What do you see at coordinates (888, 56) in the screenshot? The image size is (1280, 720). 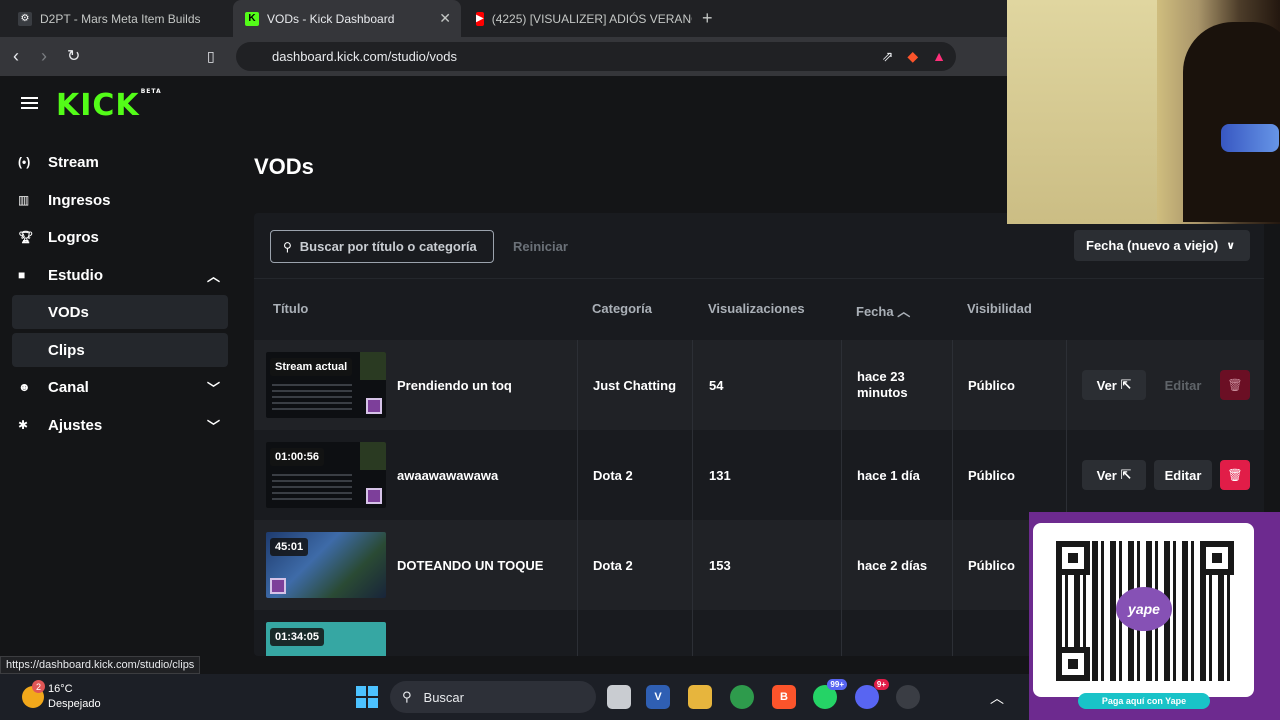 I see `share-icon: ⇗` at bounding box center [888, 56].